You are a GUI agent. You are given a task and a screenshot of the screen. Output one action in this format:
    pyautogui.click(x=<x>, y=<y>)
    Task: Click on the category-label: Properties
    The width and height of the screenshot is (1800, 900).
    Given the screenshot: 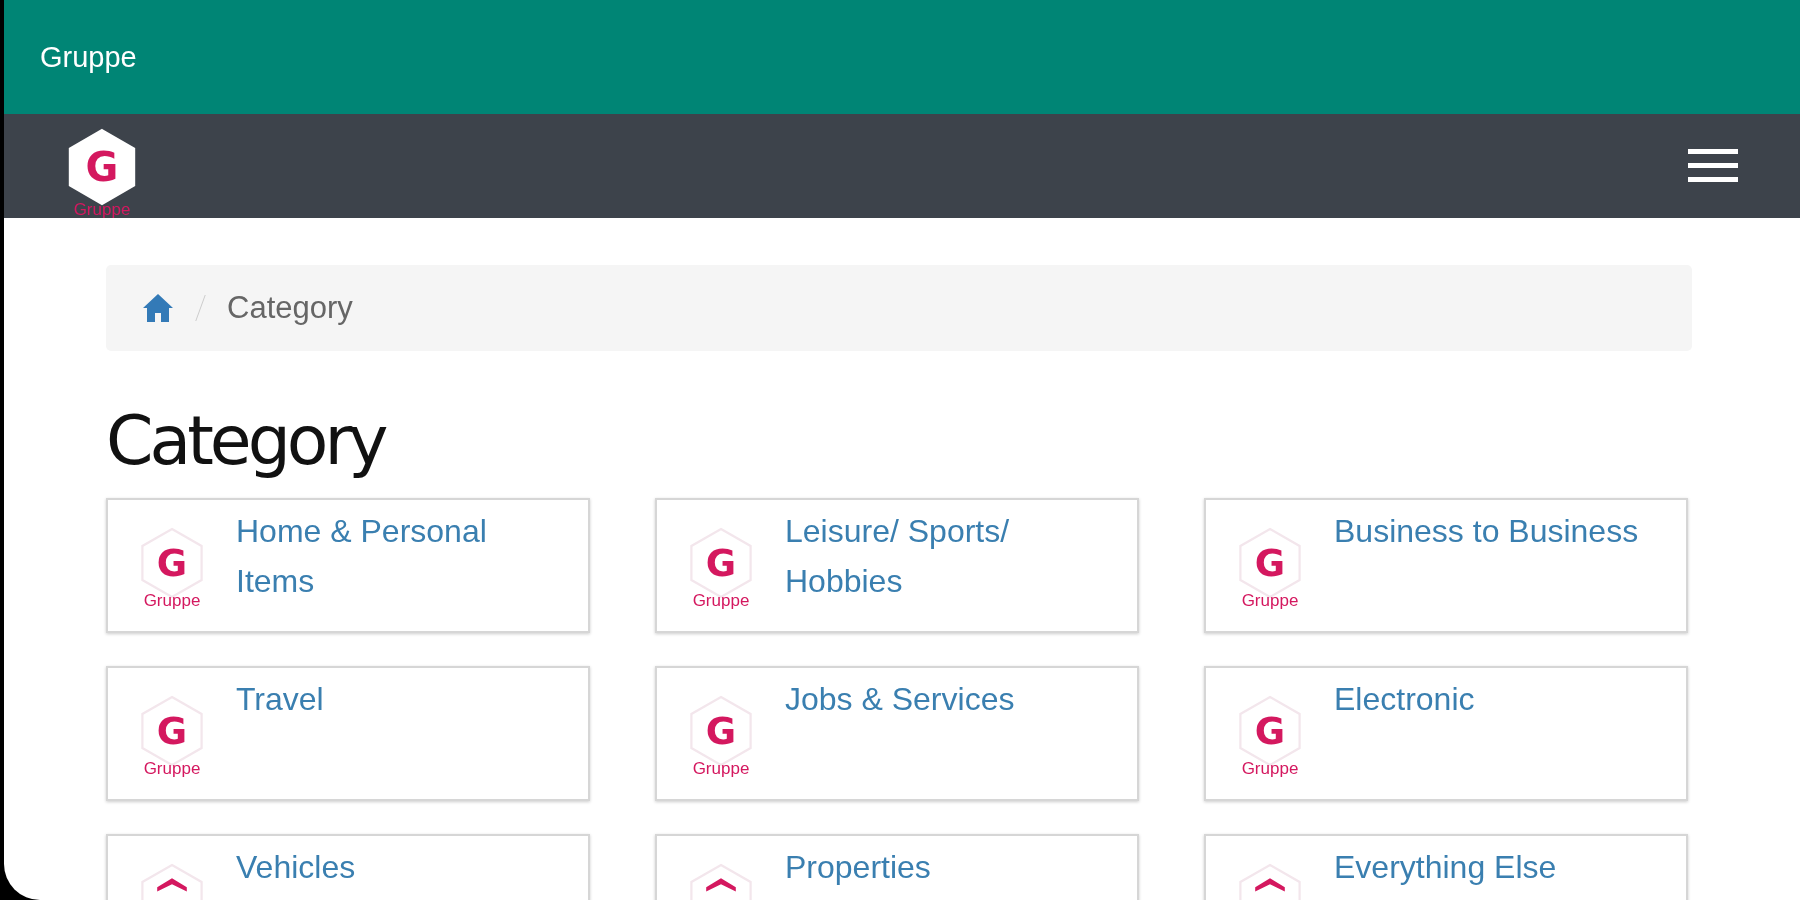 What is the action you would take?
    pyautogui.click(x=858, y=867)
    